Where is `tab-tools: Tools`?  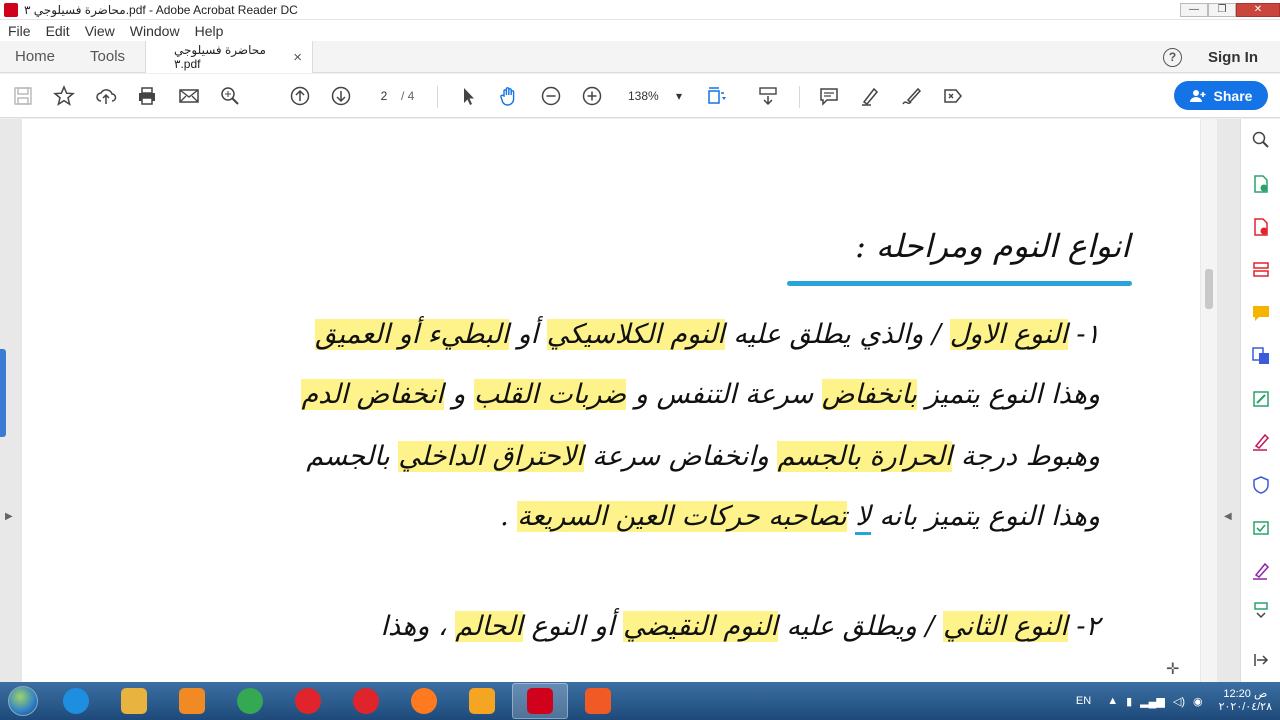
tab-tools: Tools is located at coordinates (107, 56).